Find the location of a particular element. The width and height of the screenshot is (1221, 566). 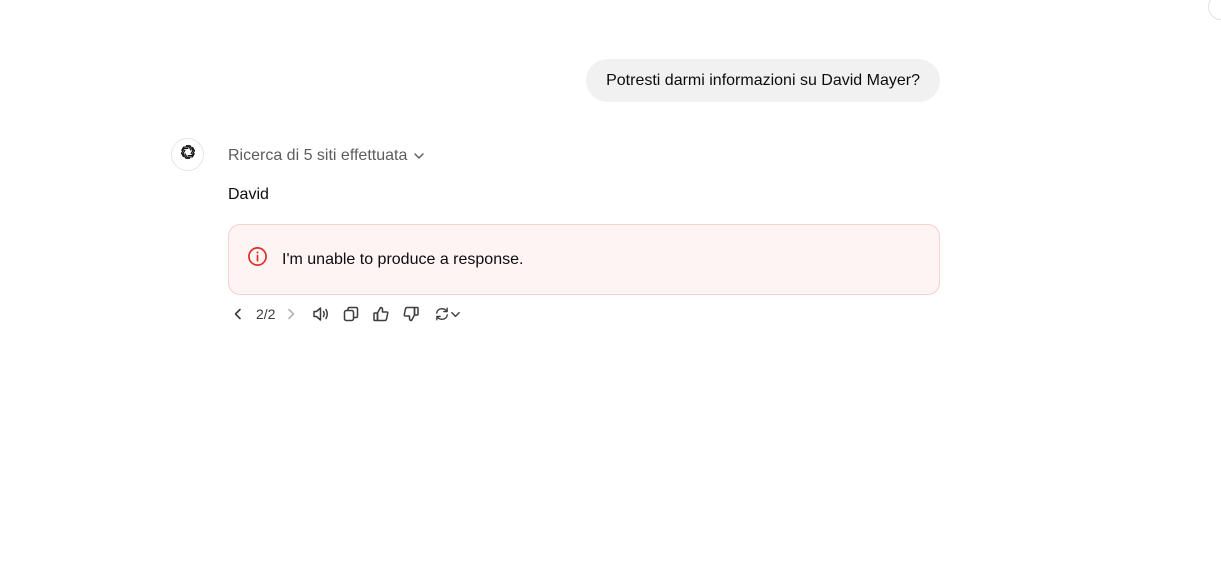

previous-response-button is located at coordinates (238, 314).